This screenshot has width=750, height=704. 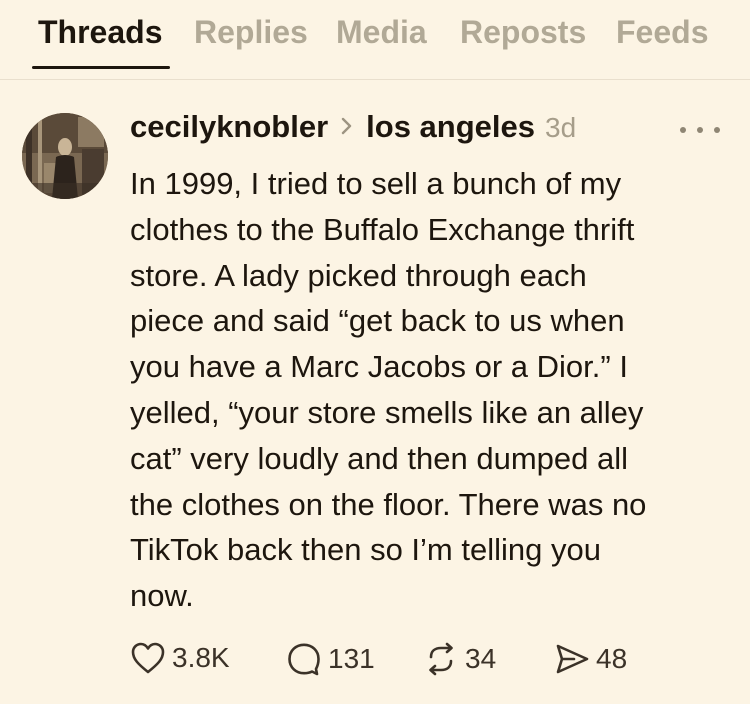 What do you see at coordinates (590, 659) in the screenshot?
I see `share-button: 48` at bounding box center [590, 659].